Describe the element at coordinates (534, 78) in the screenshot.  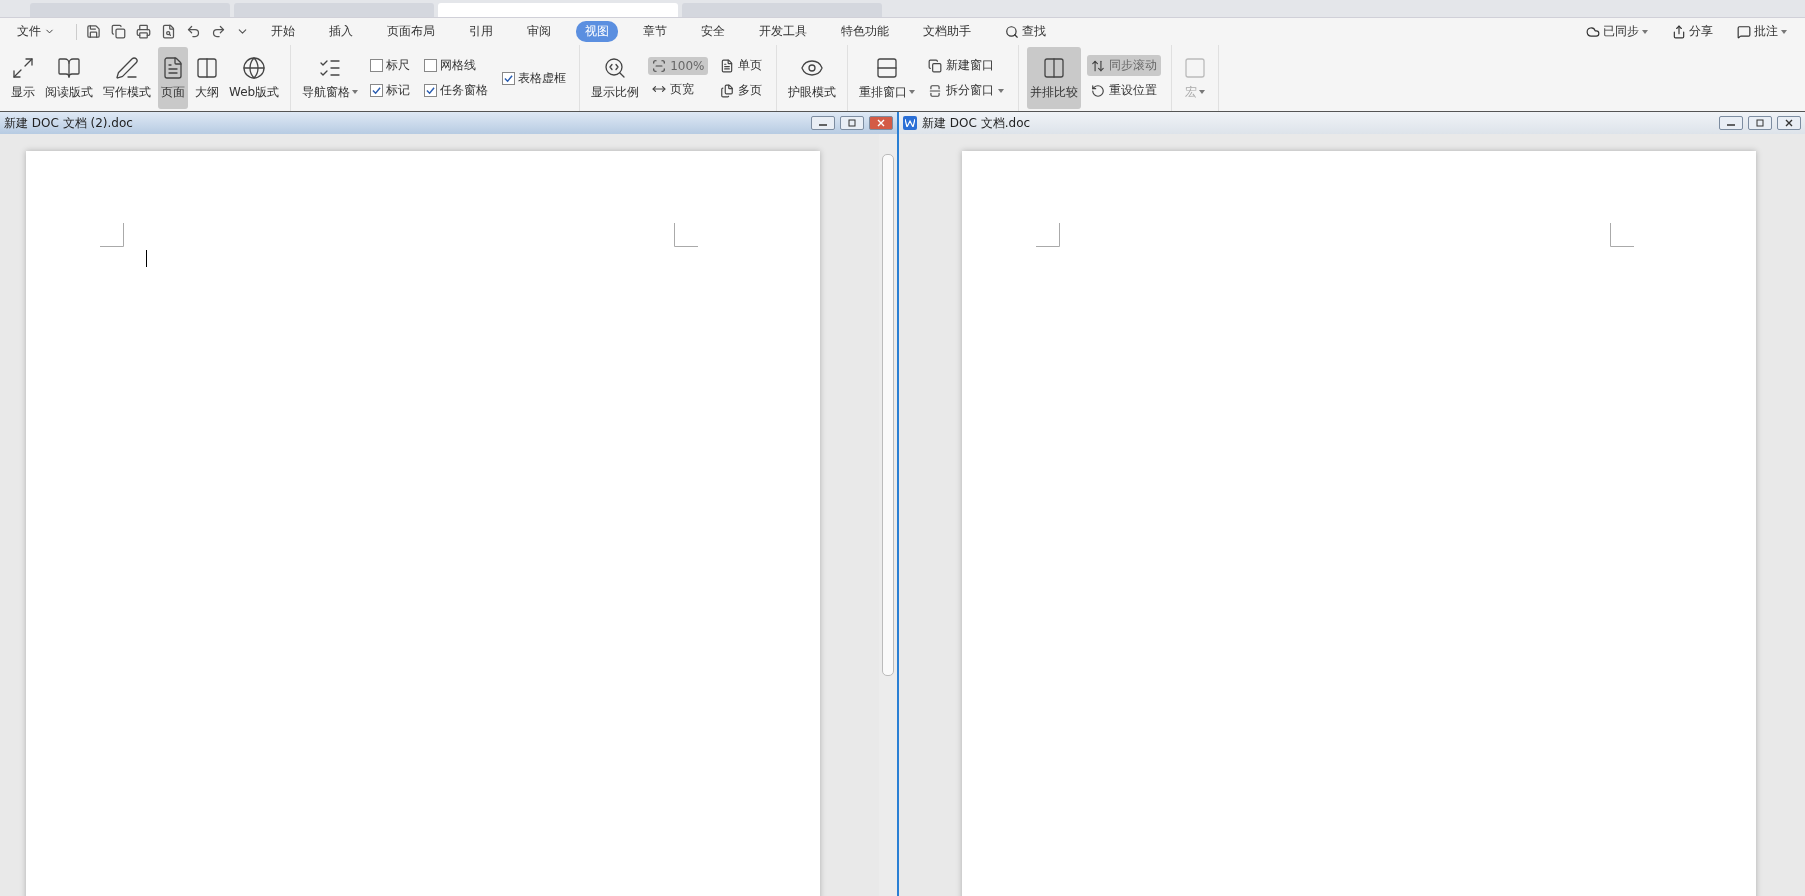
I see `checkbox: 表格虚框` at that location.